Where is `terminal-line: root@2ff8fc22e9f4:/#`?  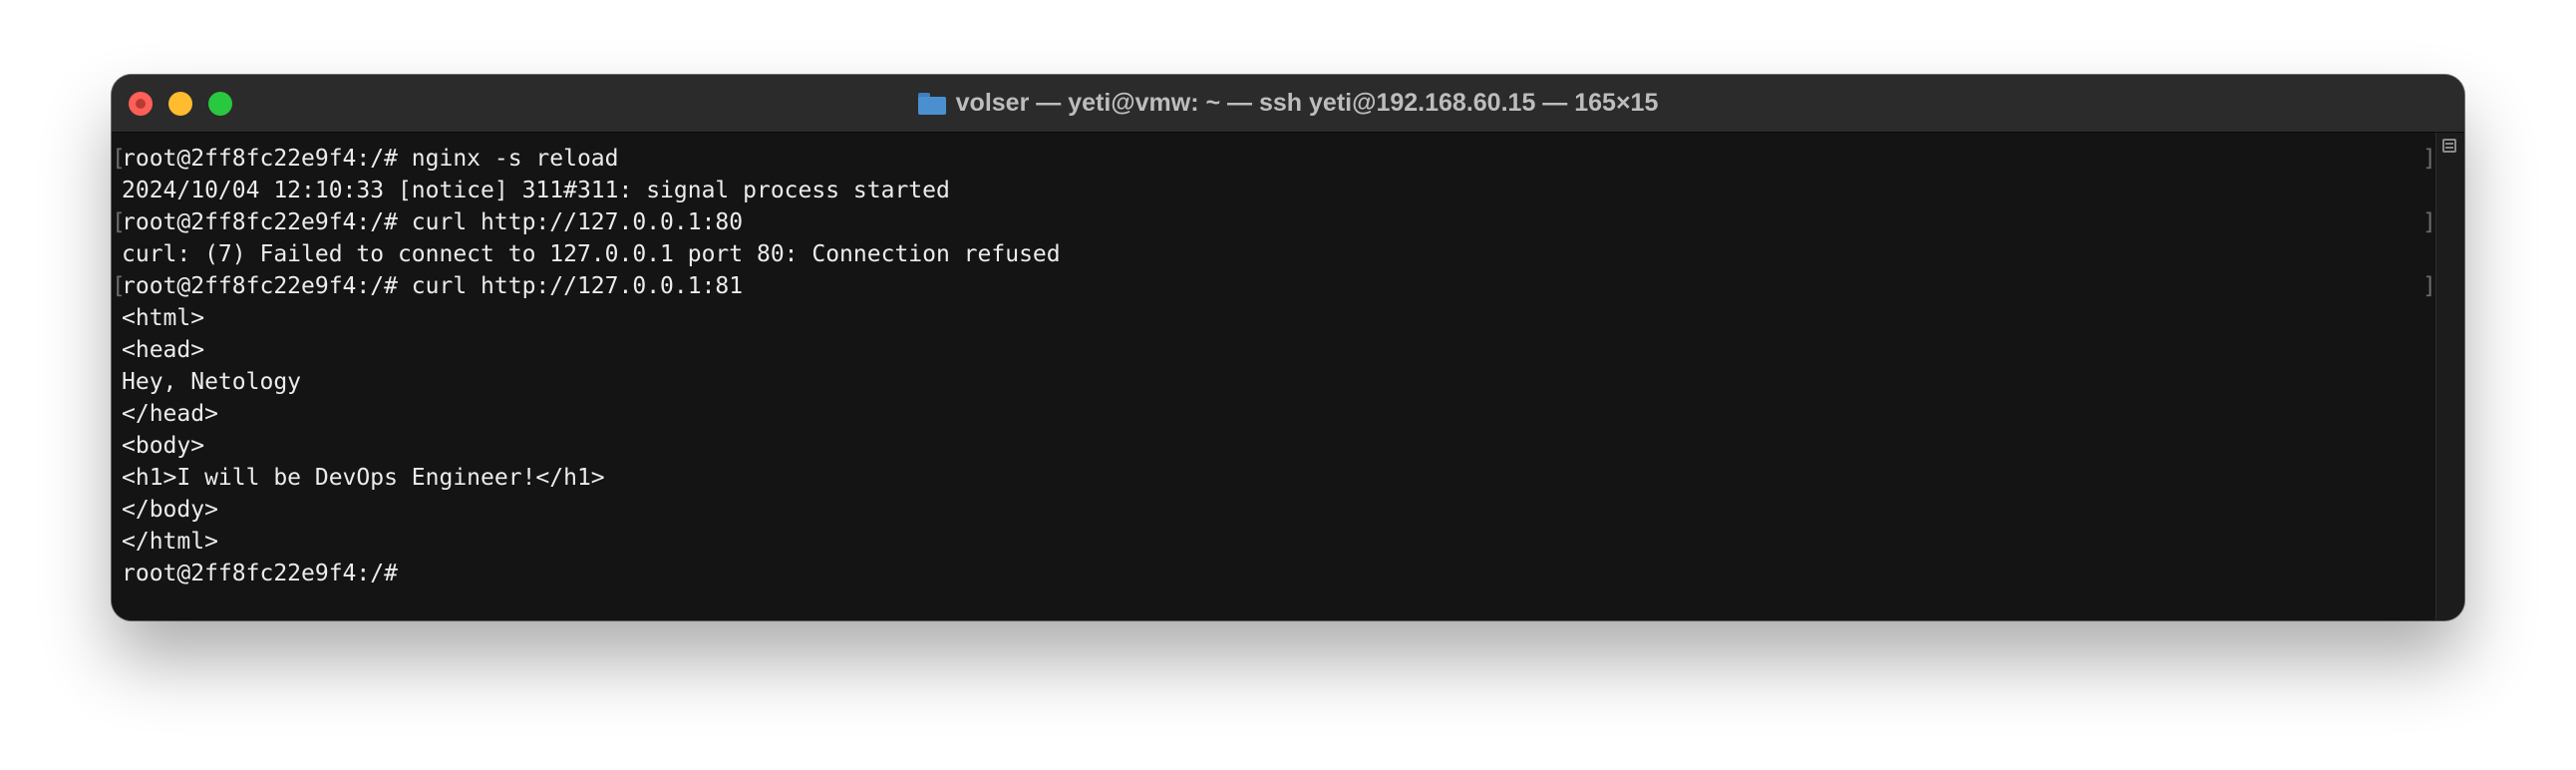
terminal-line: root@2ff8fc22e9f4:/# is located at coordinates (260, 573).